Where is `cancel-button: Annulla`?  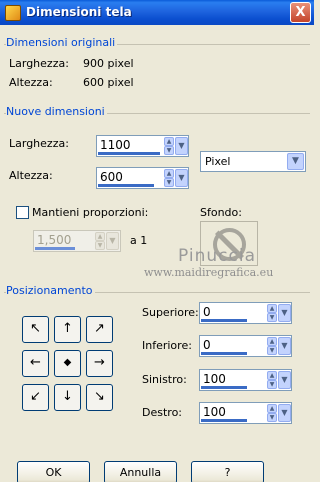 cancel-button: Annulla is located at coordinates (140, 471).